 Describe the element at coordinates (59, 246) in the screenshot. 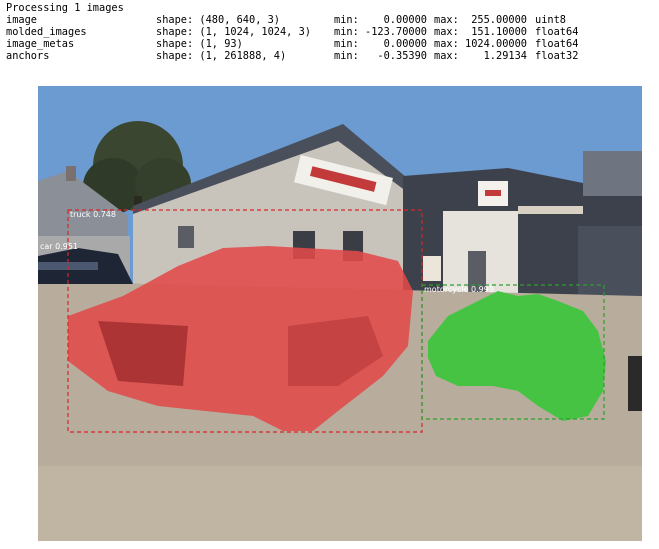

I see `car-label: car 0.951` at that location.